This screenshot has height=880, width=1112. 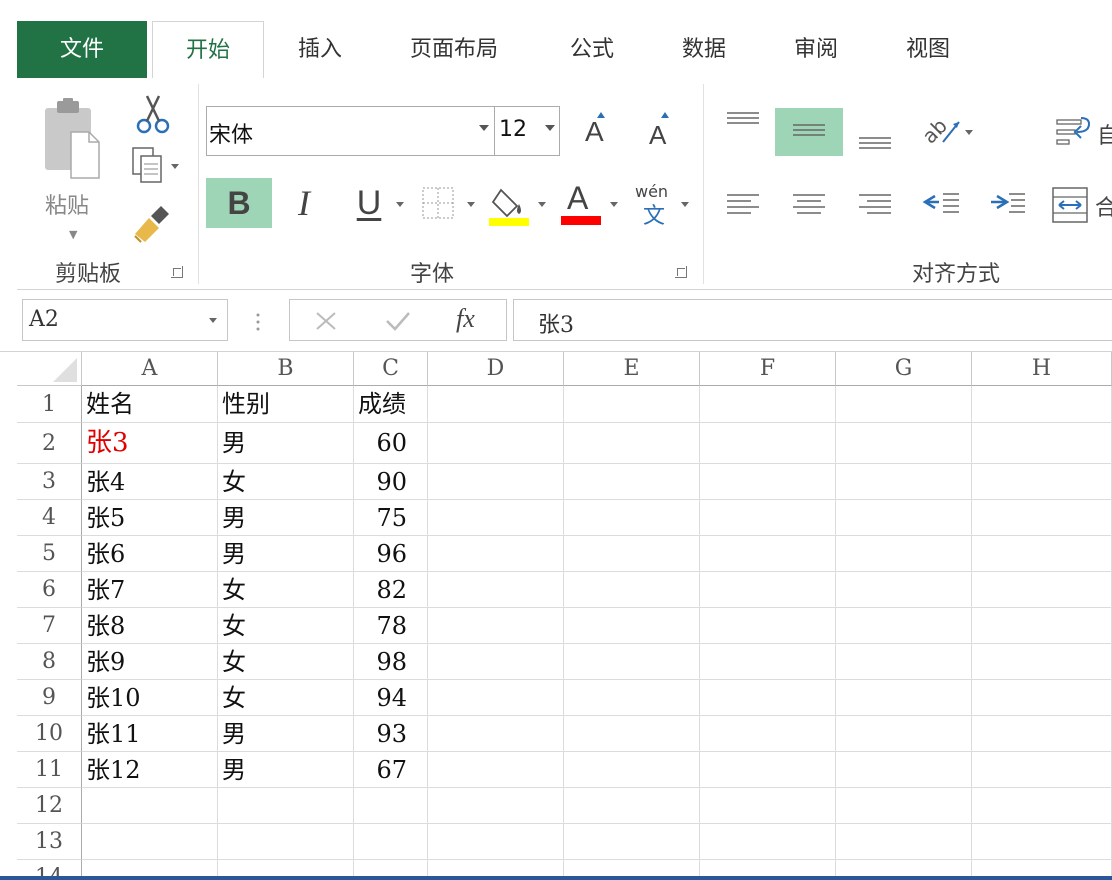 I want to click on cell-d10, so click(x=496, y=734).